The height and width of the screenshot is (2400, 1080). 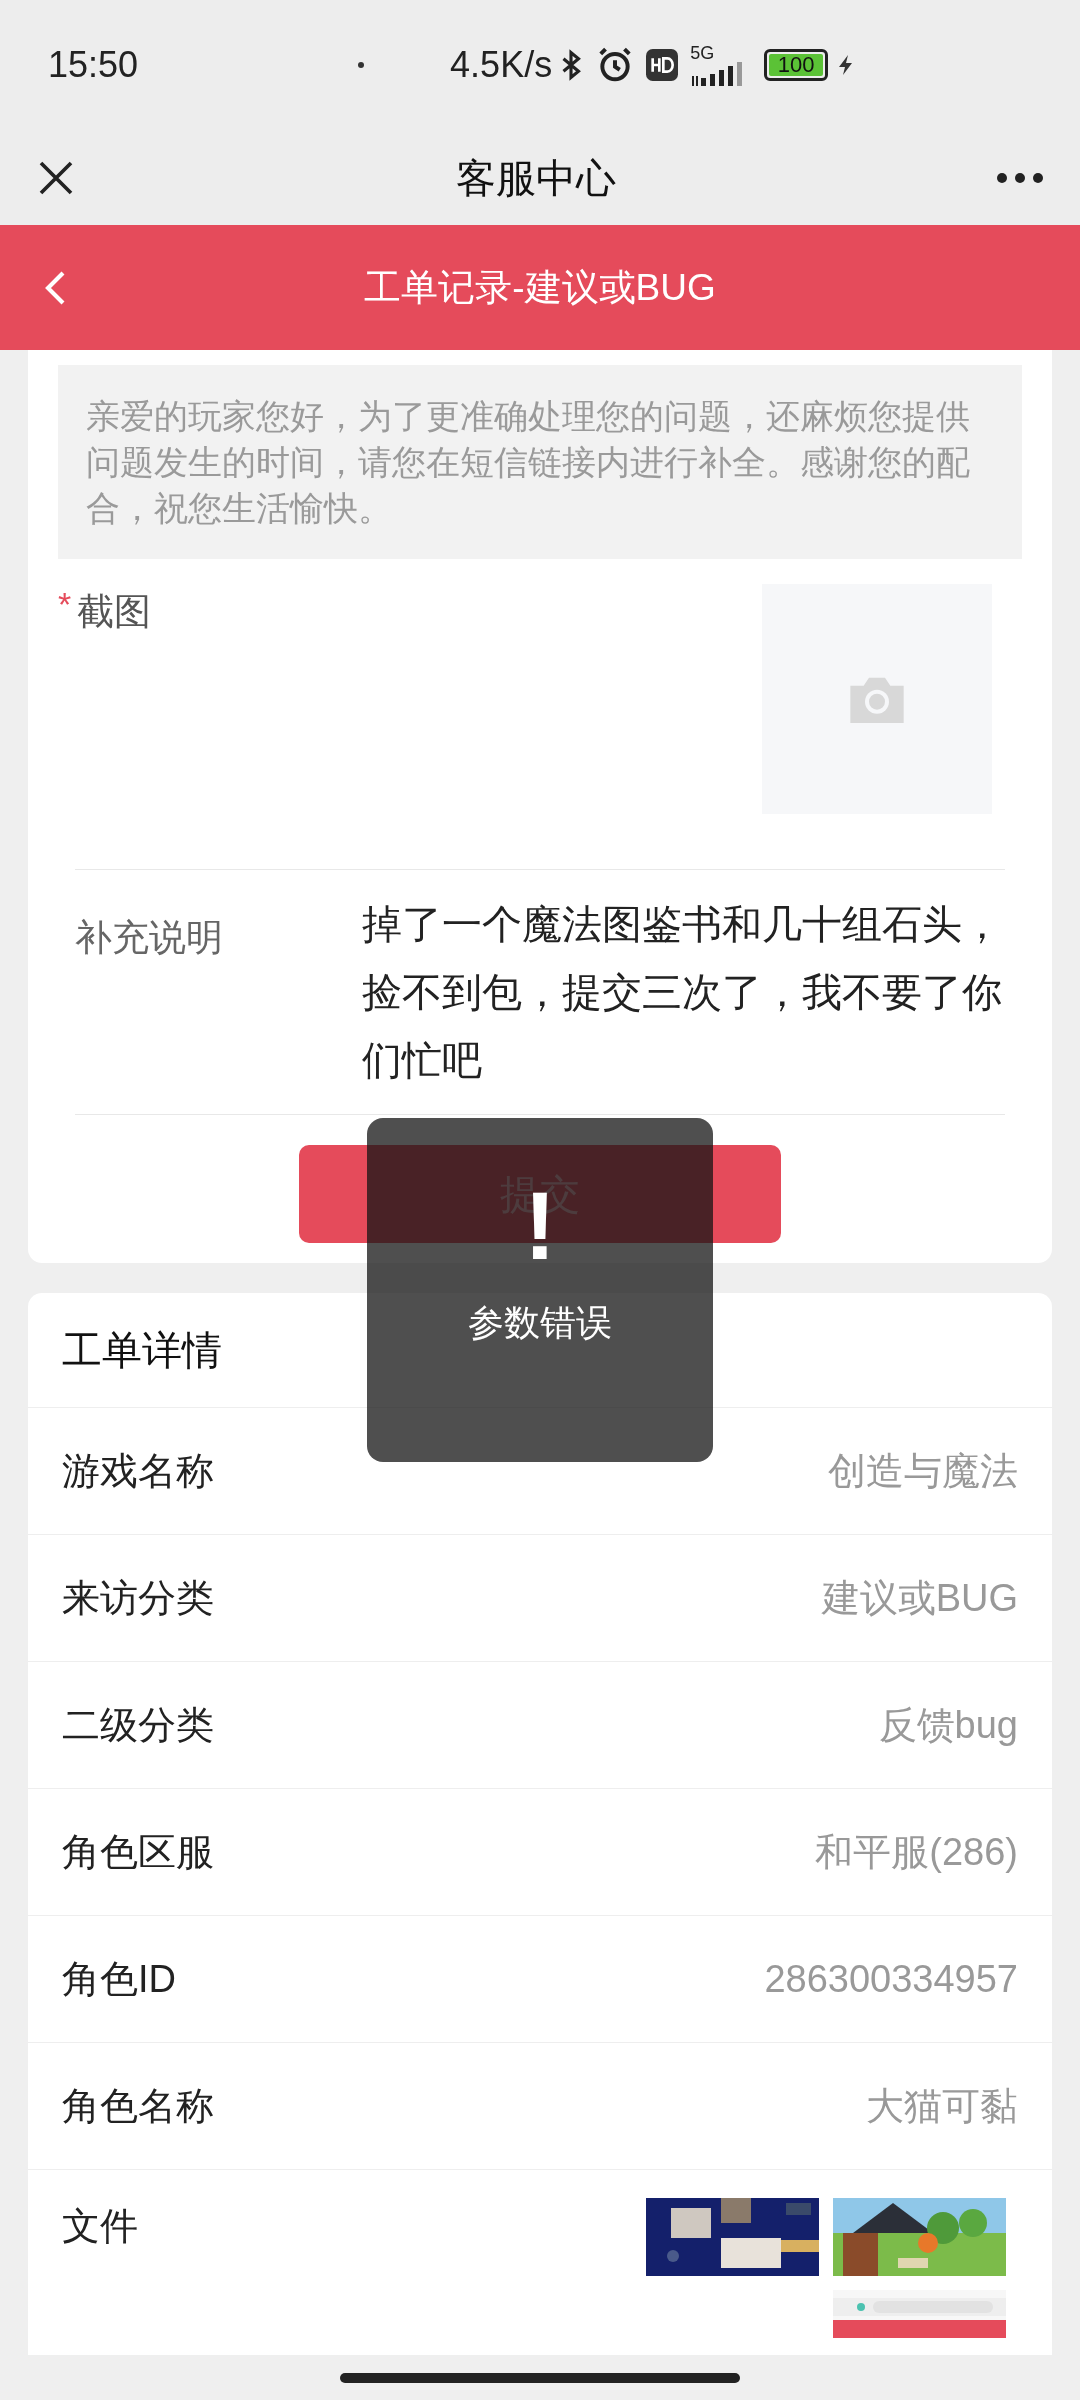 I want to click on more-icon, so click(x=1020, y=177).